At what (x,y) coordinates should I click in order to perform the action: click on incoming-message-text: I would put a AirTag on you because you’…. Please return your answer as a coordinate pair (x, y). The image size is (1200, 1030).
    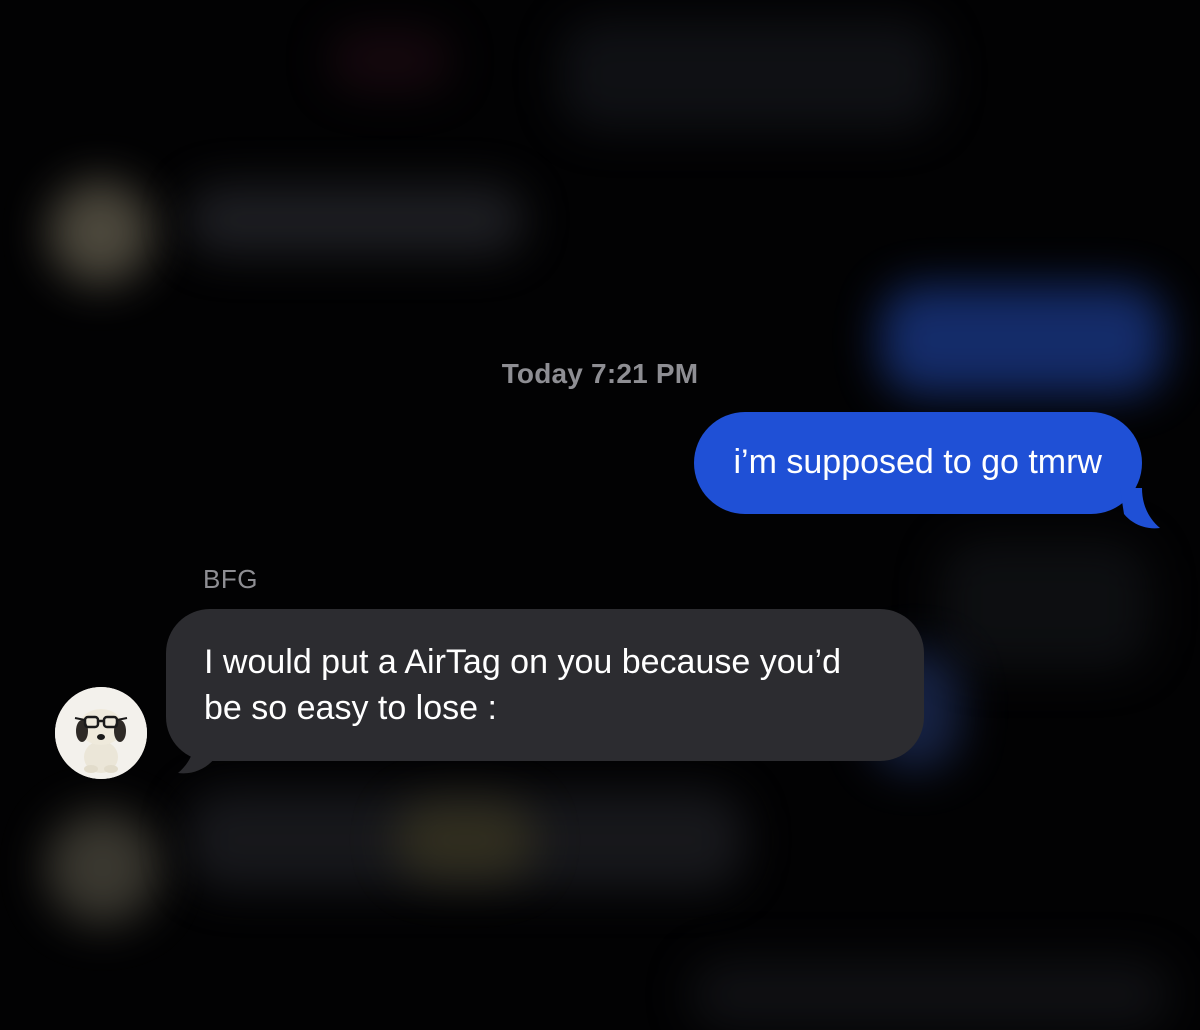
    Looking at the image, I should click on (522, 685).